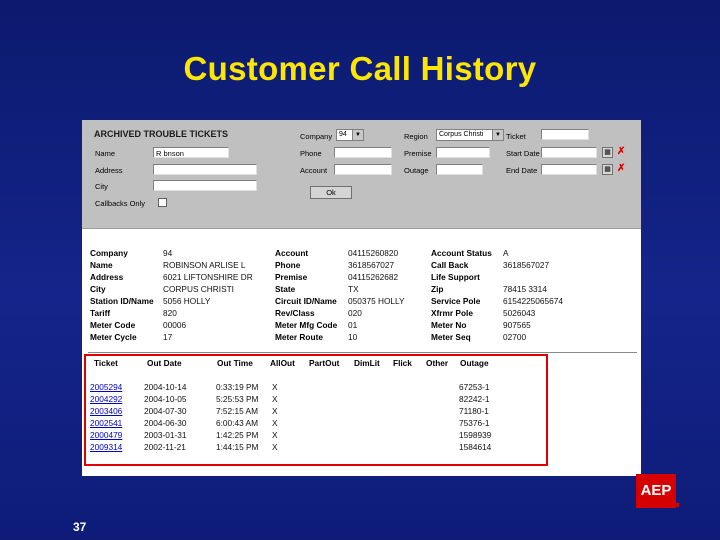 The height and width of the screenshot is (540, 720). Describe the element at coordinates (164, 363) in the screenshot. I see `column-header: Out Date` at that location.